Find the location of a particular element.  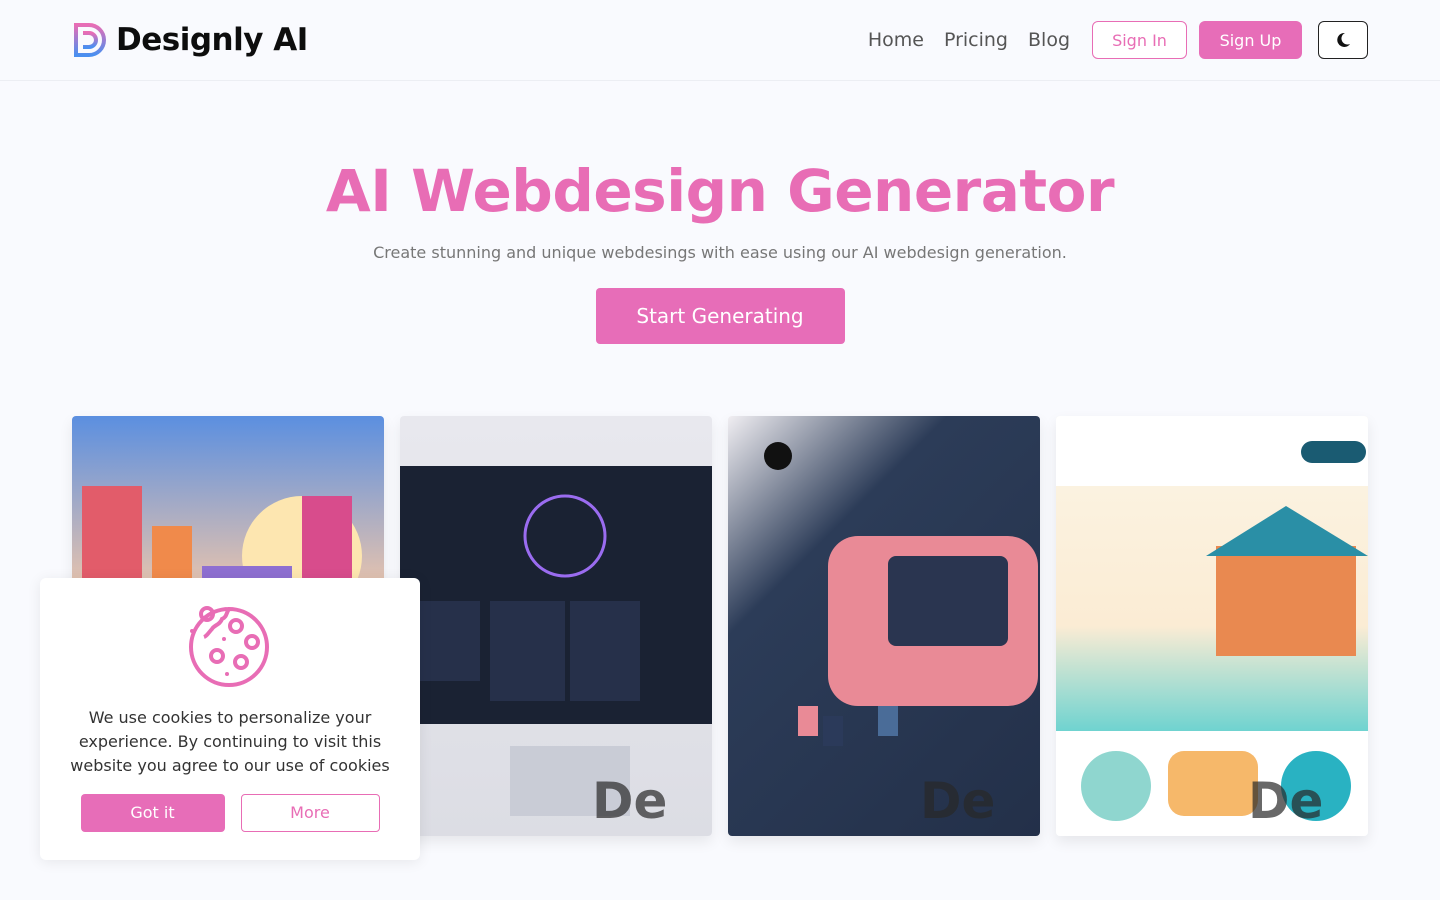

start-generating-button: Start Generating is located at coordinates (720, 316).